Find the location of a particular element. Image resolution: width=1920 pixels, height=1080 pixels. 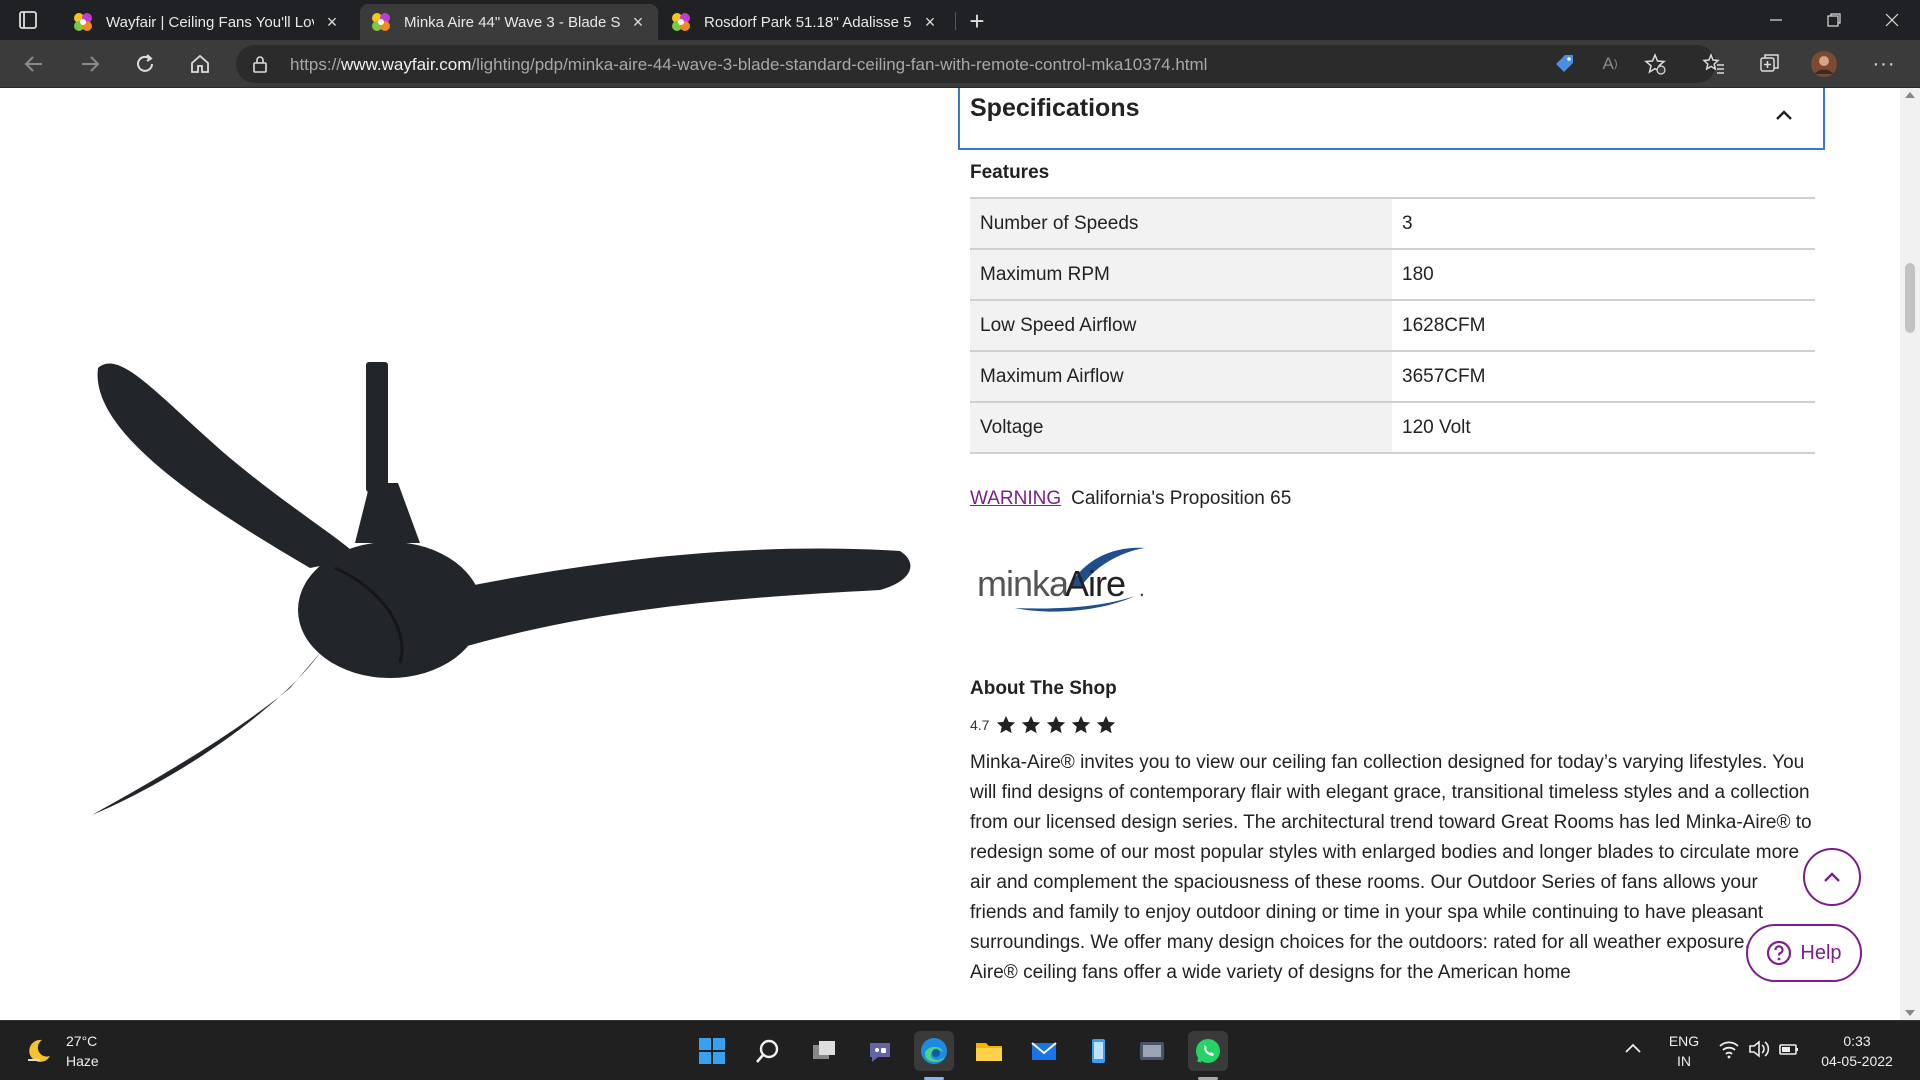

teams-chat-icon is located at coordinates (880, 1051).